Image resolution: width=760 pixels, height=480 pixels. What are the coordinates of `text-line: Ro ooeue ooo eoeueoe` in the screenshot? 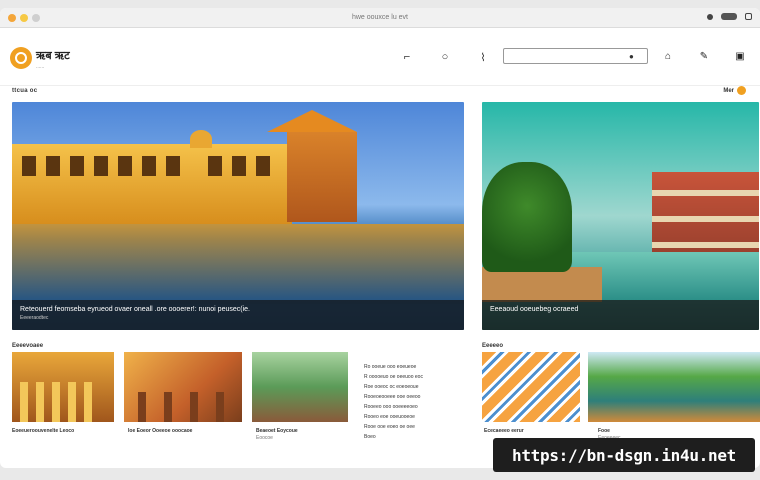 It's located at (390, 367).